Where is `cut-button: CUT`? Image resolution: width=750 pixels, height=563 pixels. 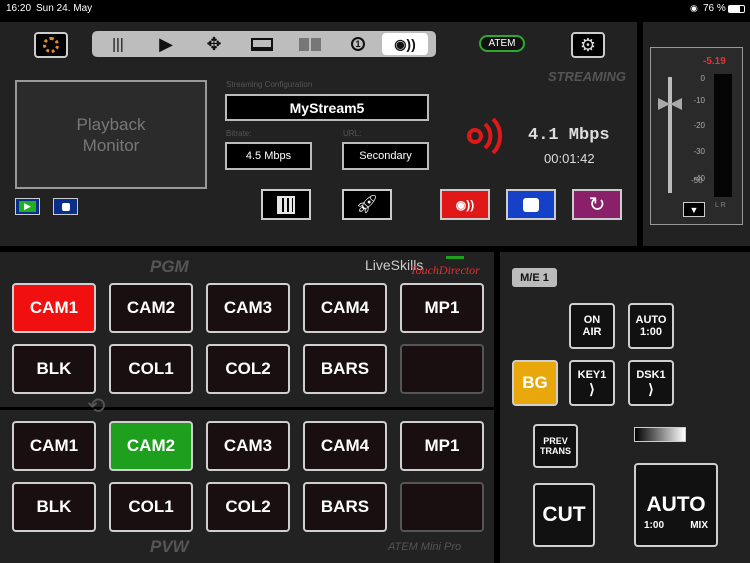 cut-button: CUT is located at coordinates (564, 515).